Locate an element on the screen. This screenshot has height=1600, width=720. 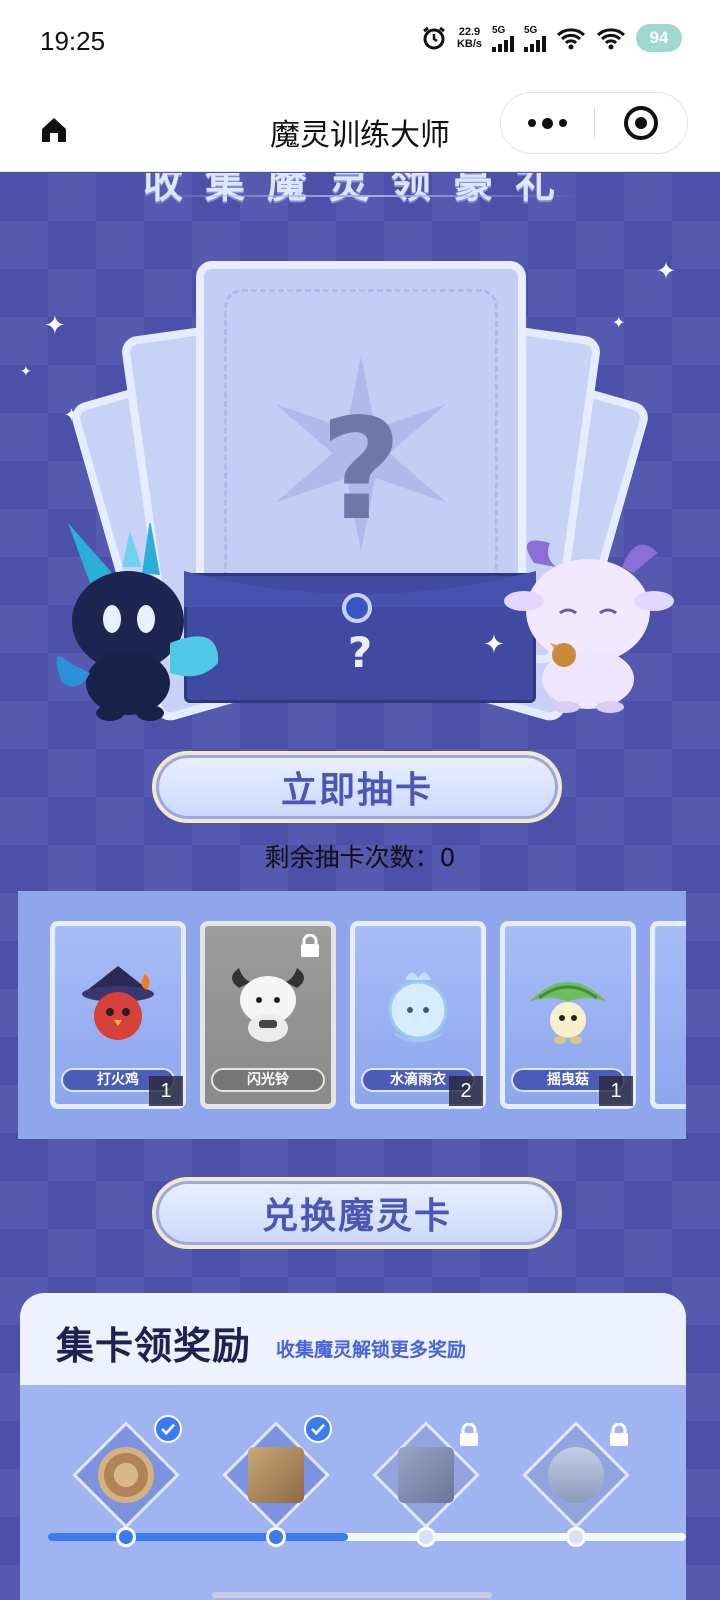
status-icons: 22.9 KB/s 5G 5G 94 is located at coordinates (551, 38).